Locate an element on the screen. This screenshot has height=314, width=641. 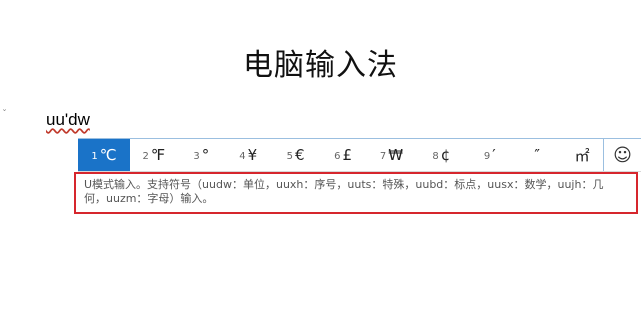
candidate-10: ″ is located at coordinates (536, 155).